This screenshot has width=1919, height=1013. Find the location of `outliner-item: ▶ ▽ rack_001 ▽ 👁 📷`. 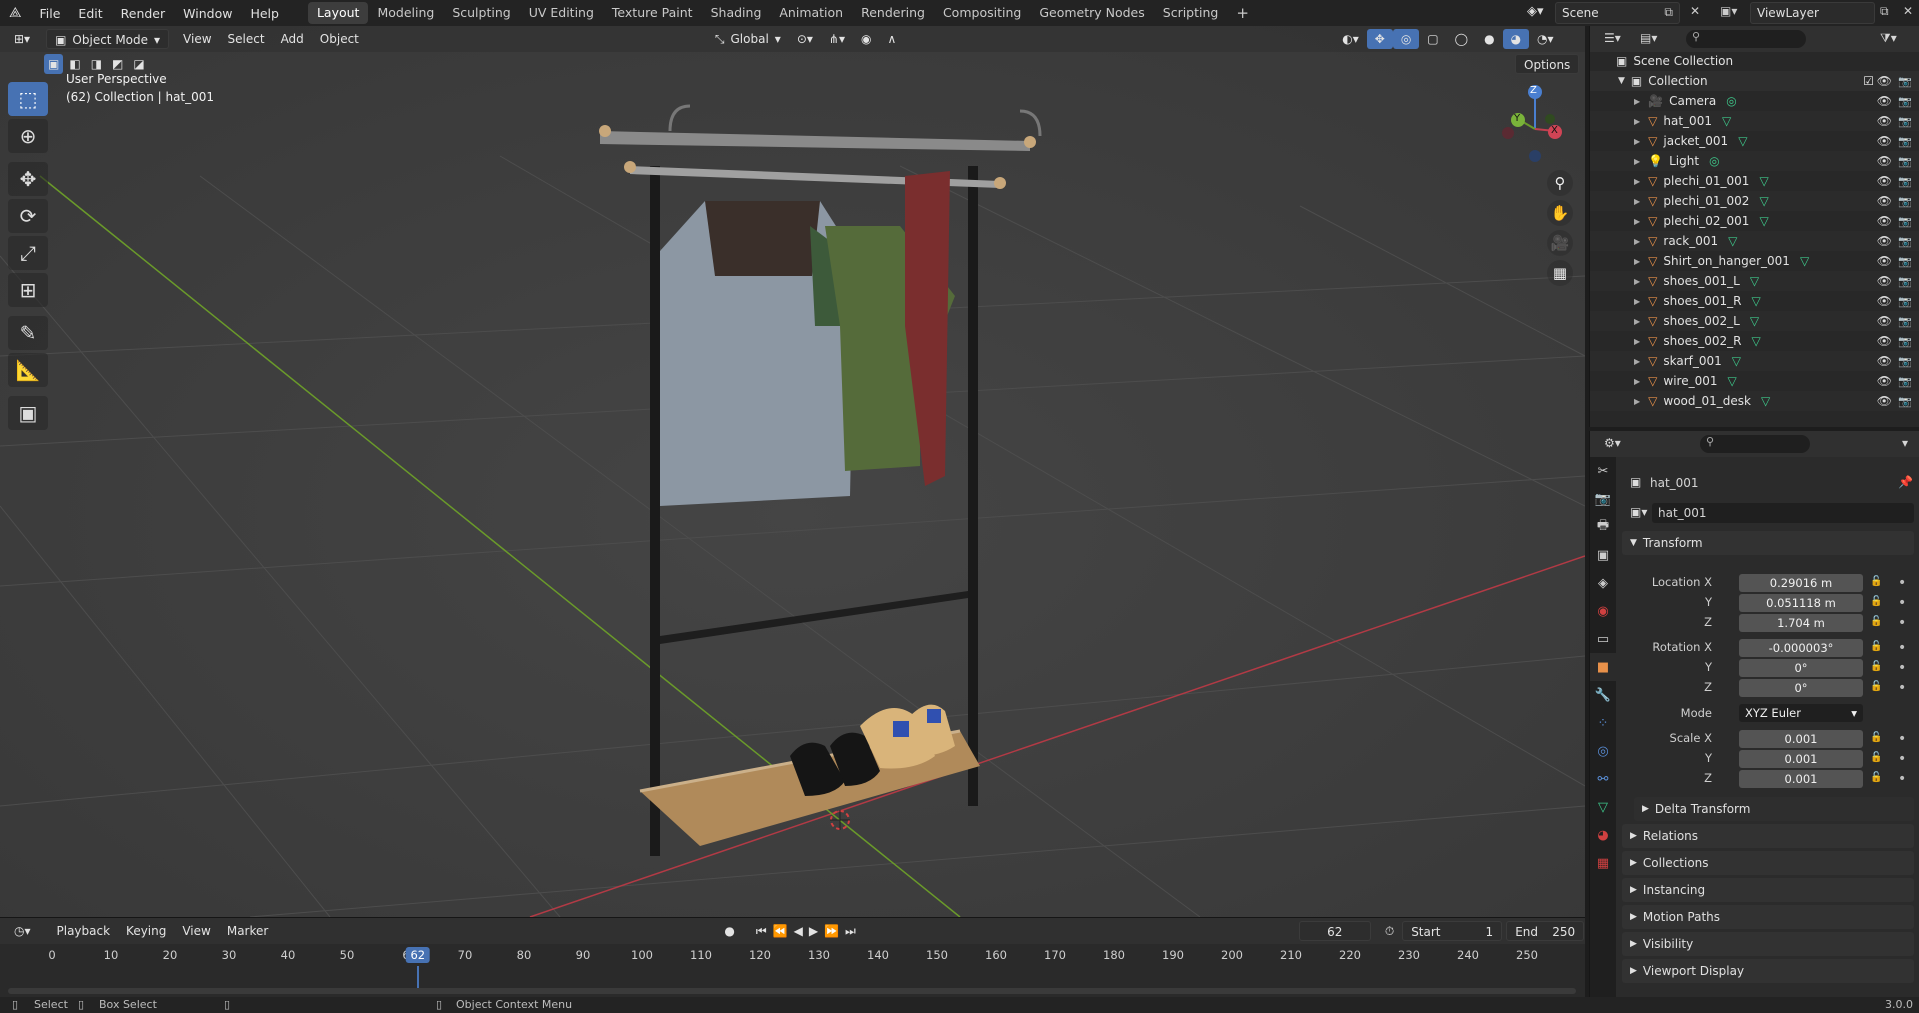

outliner-item: ▶ ▽ rack_001 ▽ 👁 📷 is located at coordinates (1754, 241).